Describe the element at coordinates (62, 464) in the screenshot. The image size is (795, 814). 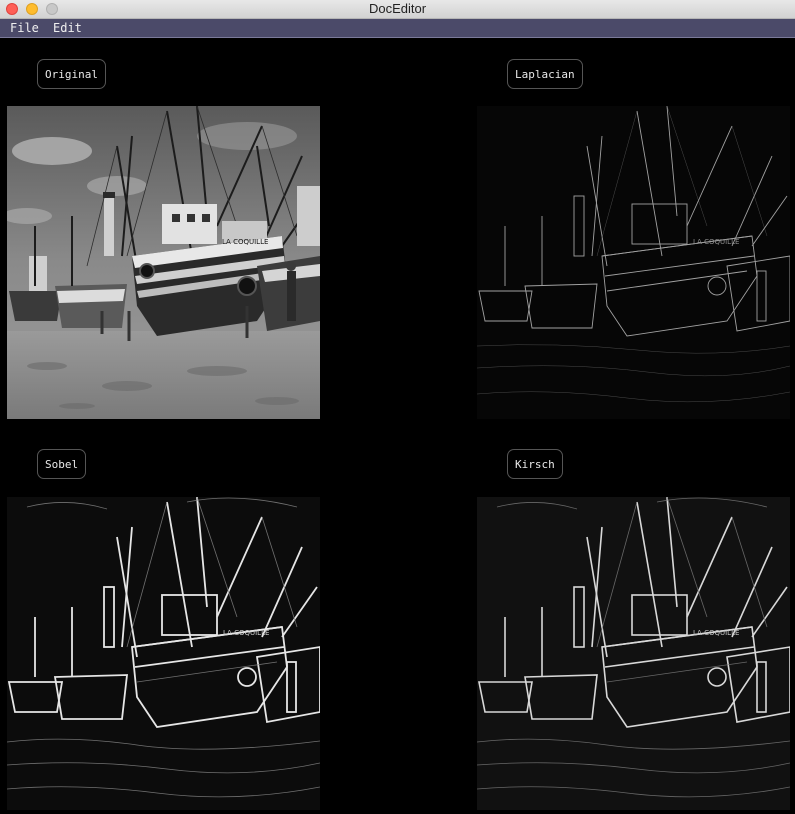
I see `label-sobel: Sobel` at that location.